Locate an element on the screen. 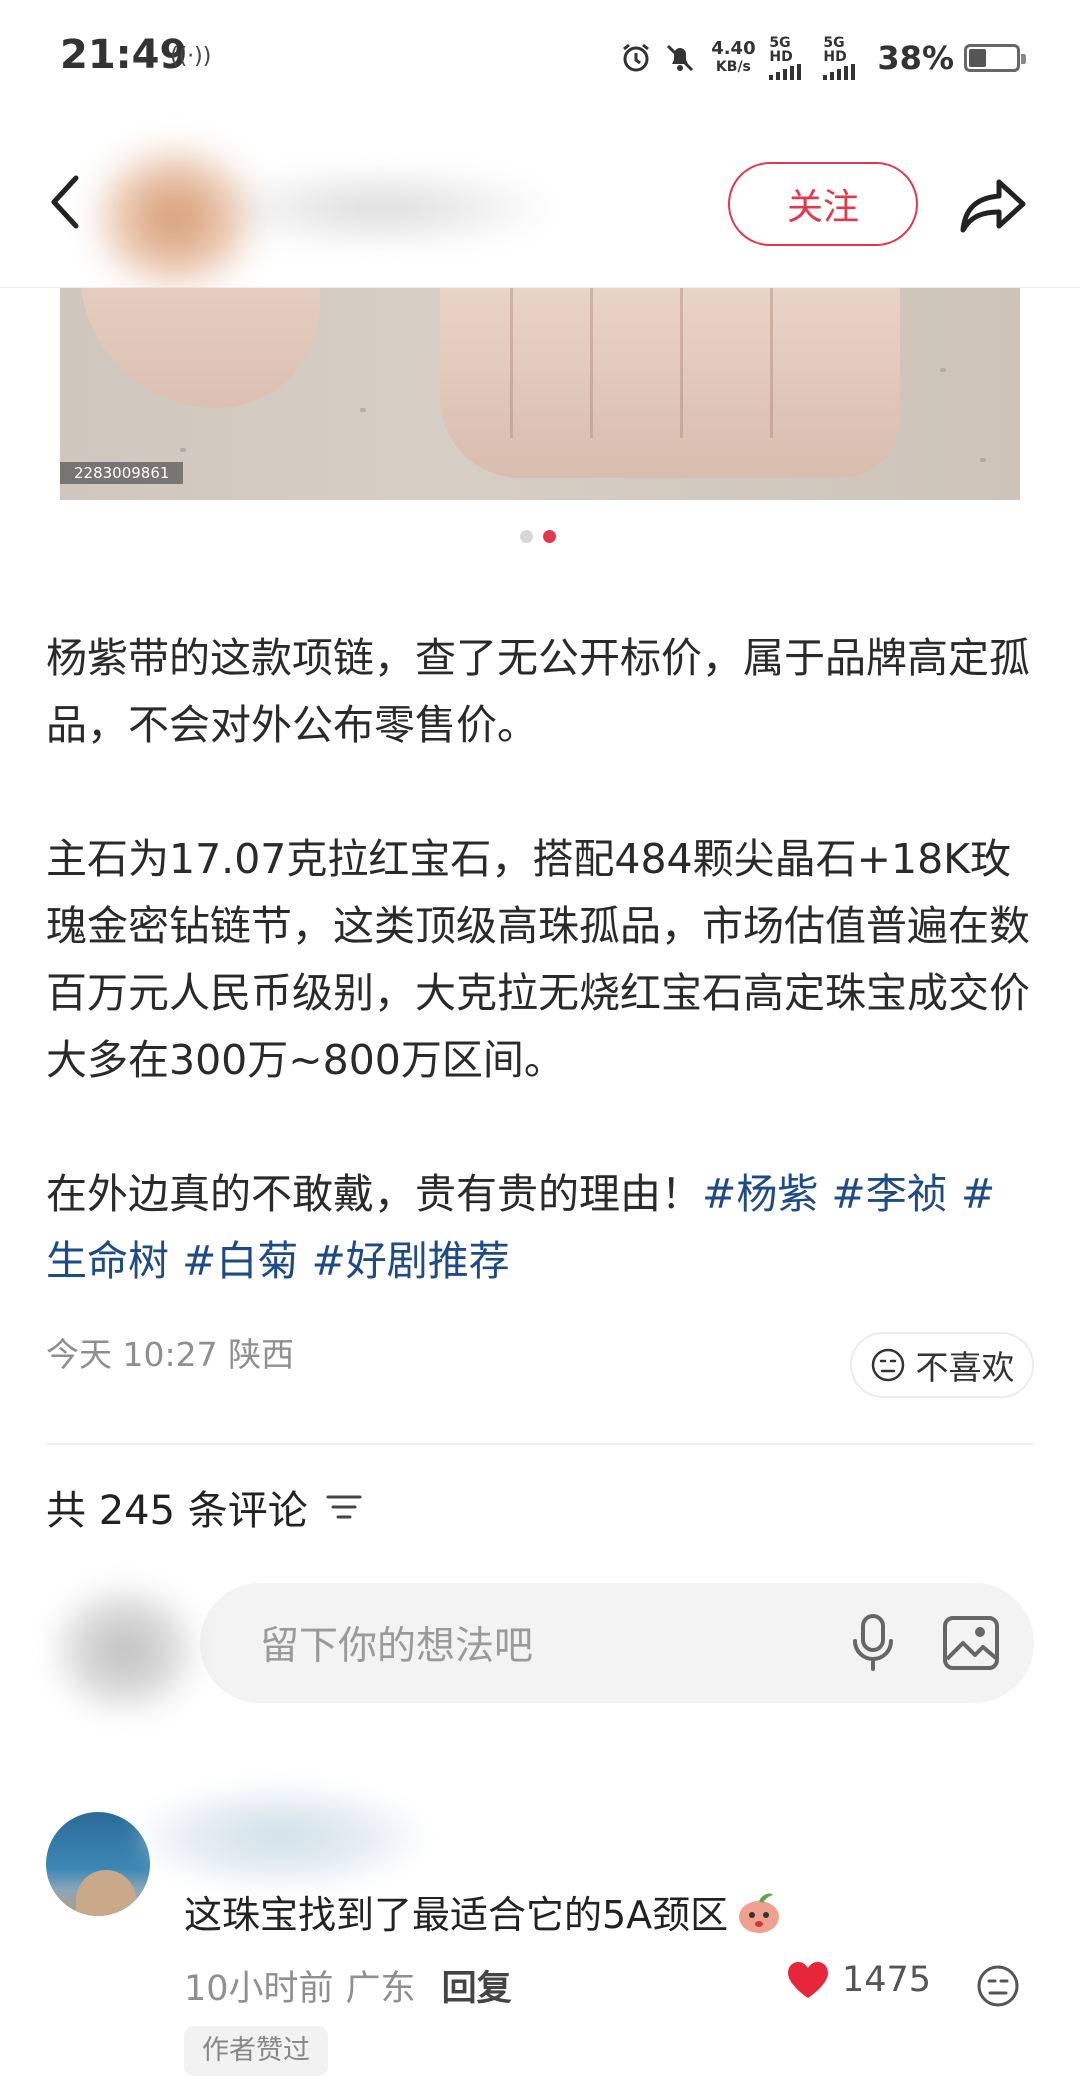  share-button is located at coordinates (994, 206).